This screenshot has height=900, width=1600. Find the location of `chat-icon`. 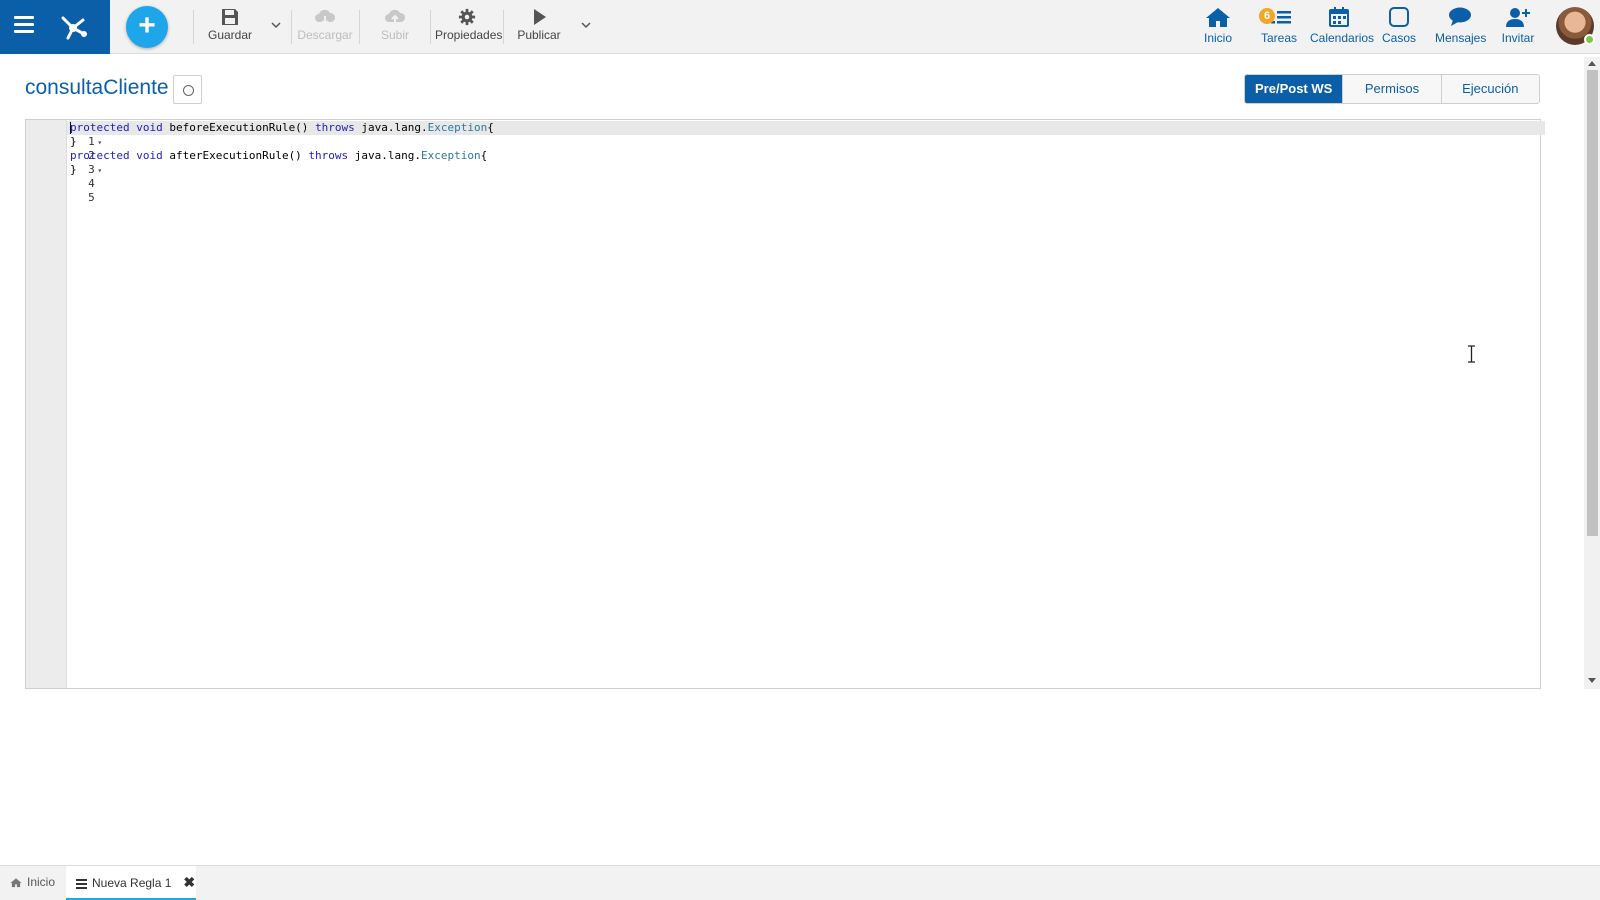

chat-icon is located at coordinates (1460, 16).